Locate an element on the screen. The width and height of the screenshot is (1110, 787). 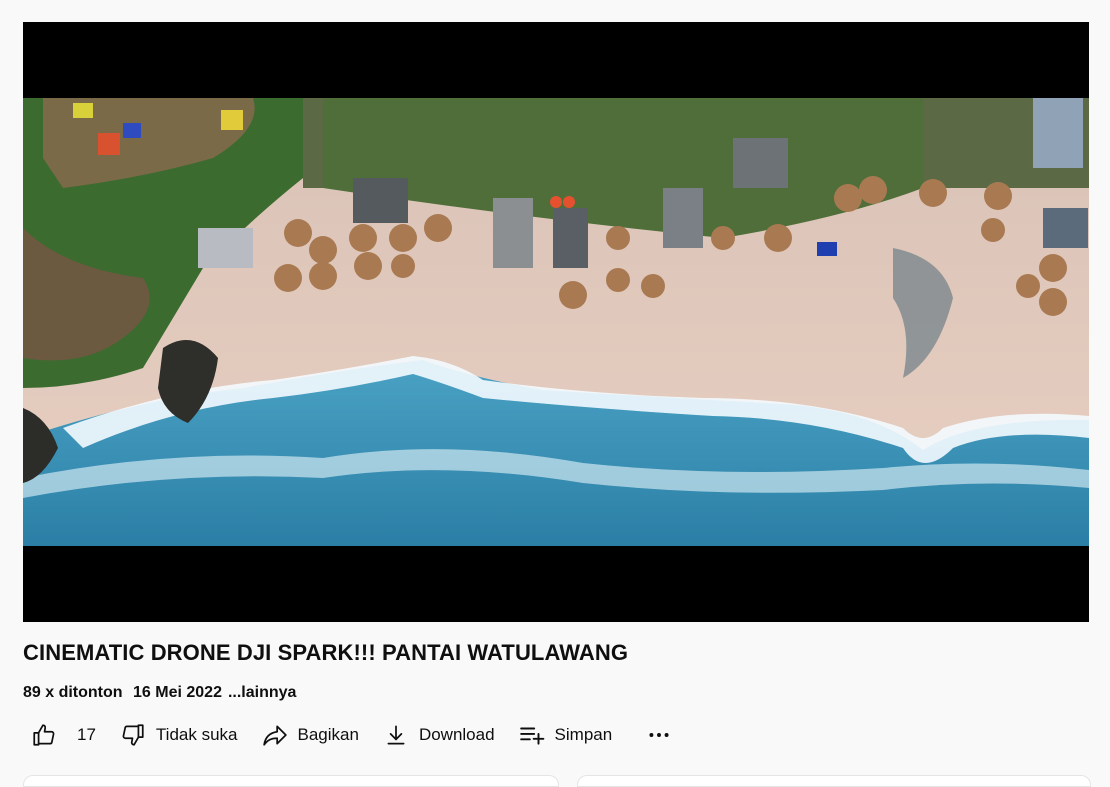
share-label: Bagikan is located at coordinates (328, 734).